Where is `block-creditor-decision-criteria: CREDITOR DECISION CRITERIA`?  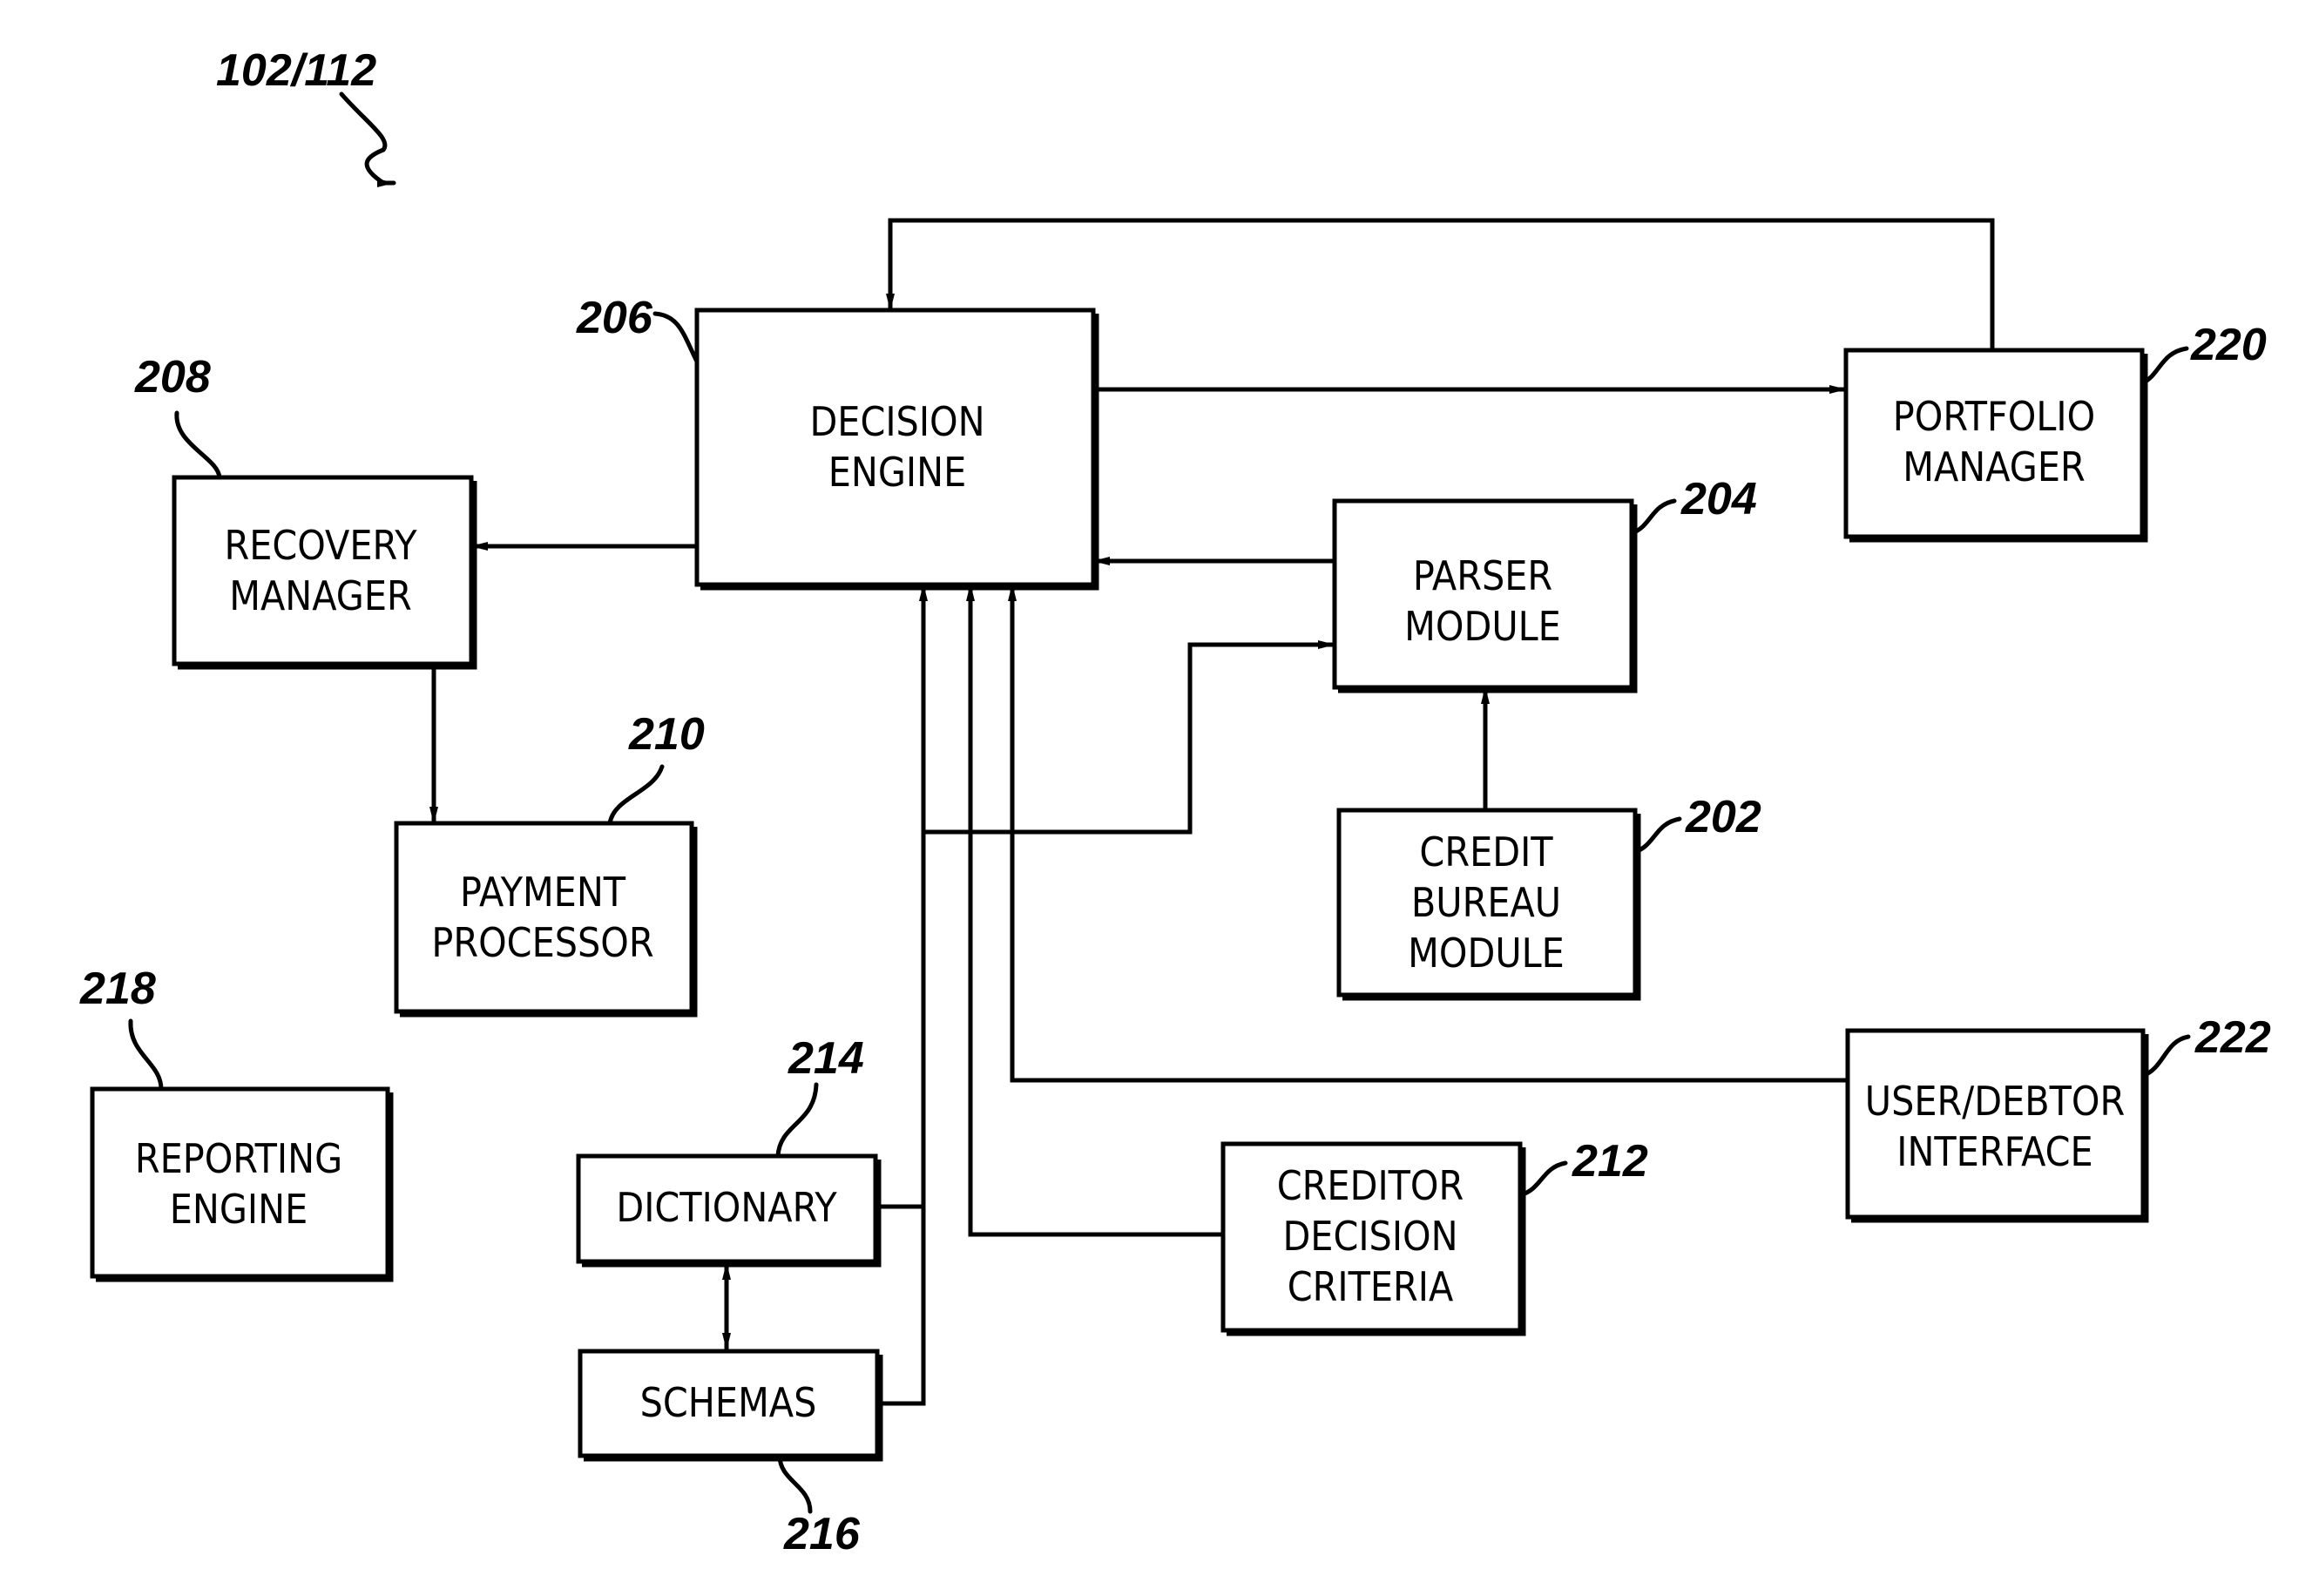
block-creditor-decision-criteria: CREDITOR DECISION CRITERIA is located at coordinates (1373, 1238).